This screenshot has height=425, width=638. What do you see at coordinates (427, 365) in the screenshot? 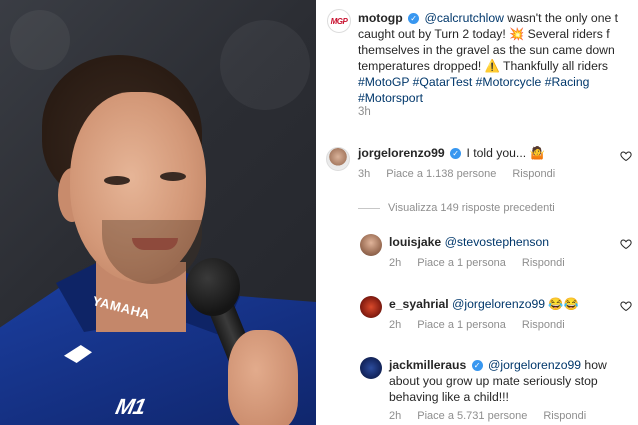
I see `reply-username: jackmilleraus` at bounding box center [427, 365].